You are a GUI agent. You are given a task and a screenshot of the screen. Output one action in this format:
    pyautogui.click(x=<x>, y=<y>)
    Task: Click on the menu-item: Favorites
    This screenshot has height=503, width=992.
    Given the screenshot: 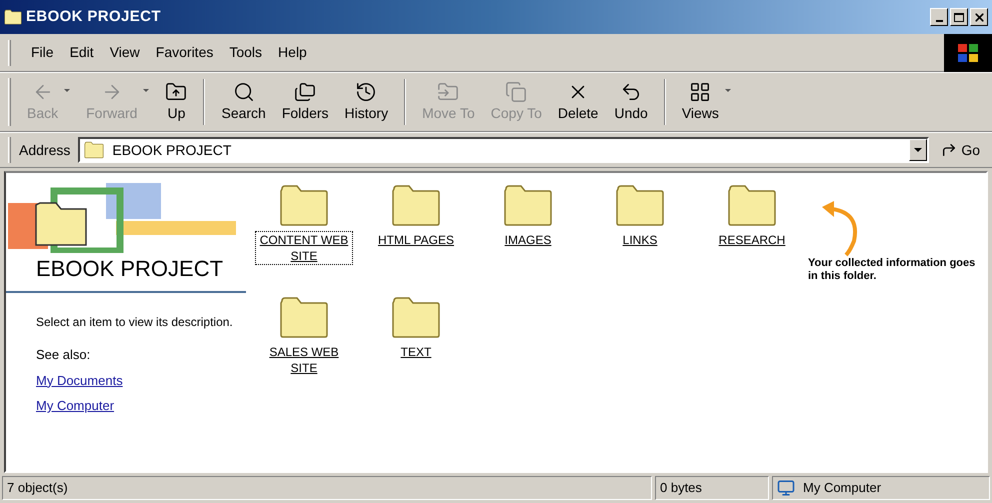 What is the action you would take?
    pyautogui.click(x=185, y=52)
    